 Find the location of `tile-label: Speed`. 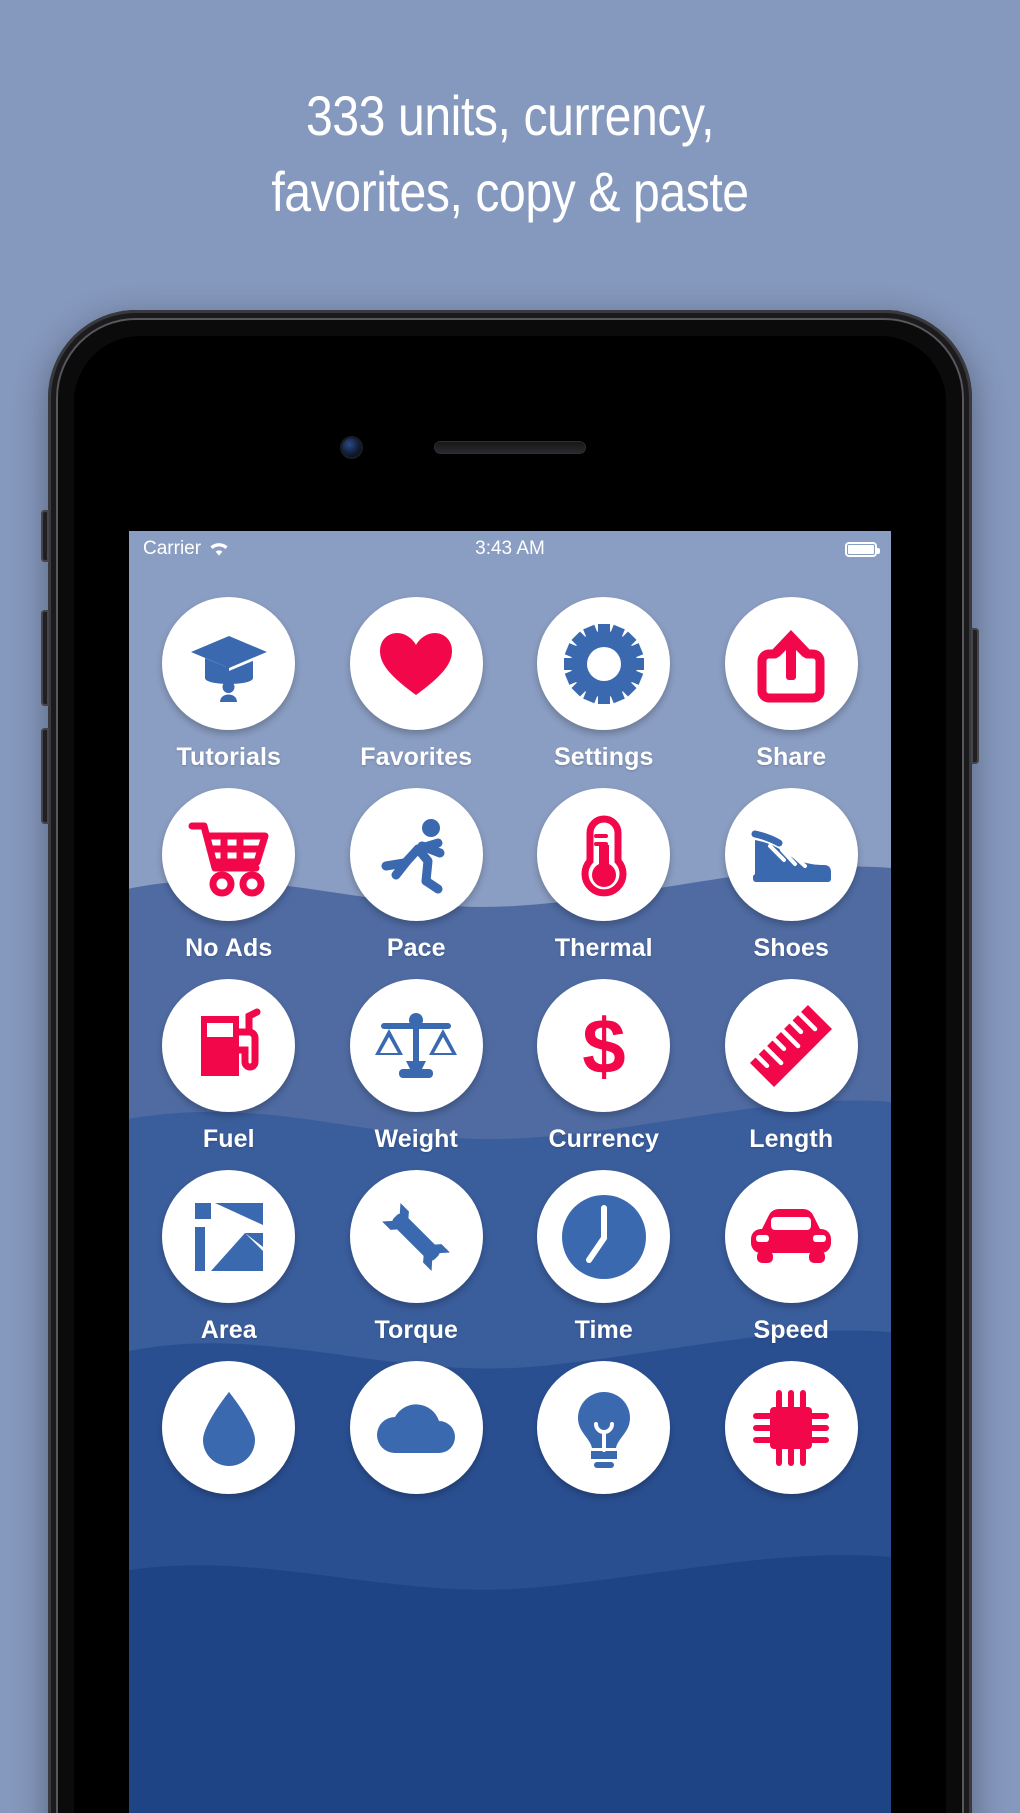

tile-label: Speed is located at coordinates (791, 1330).